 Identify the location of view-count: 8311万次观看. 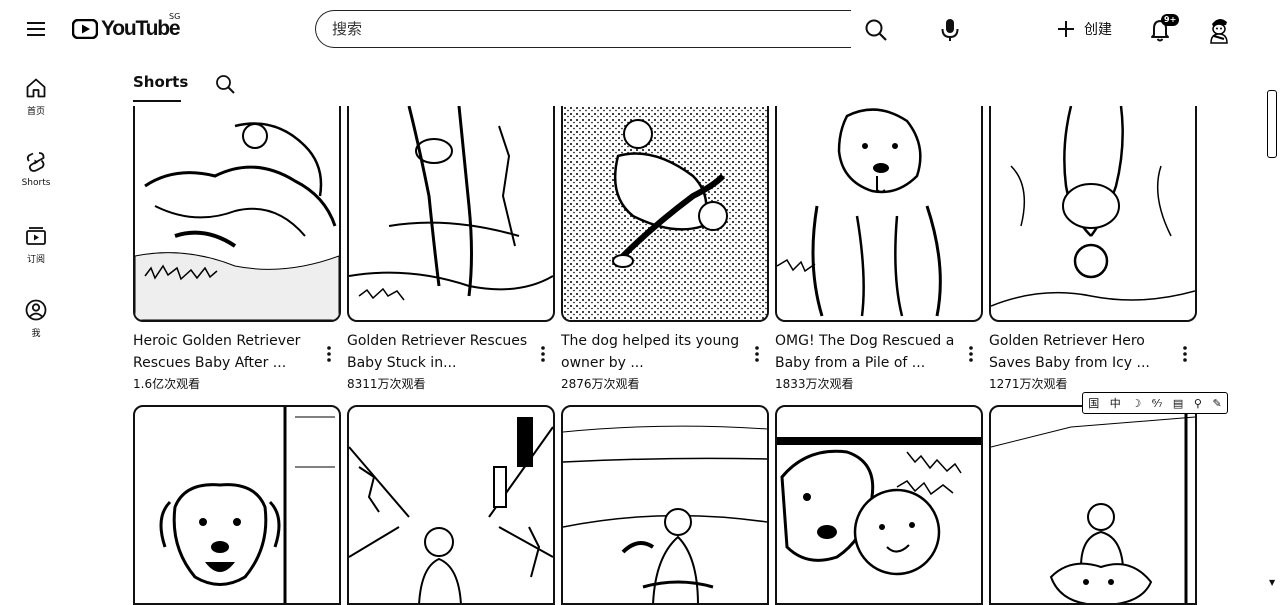
(386, 384).